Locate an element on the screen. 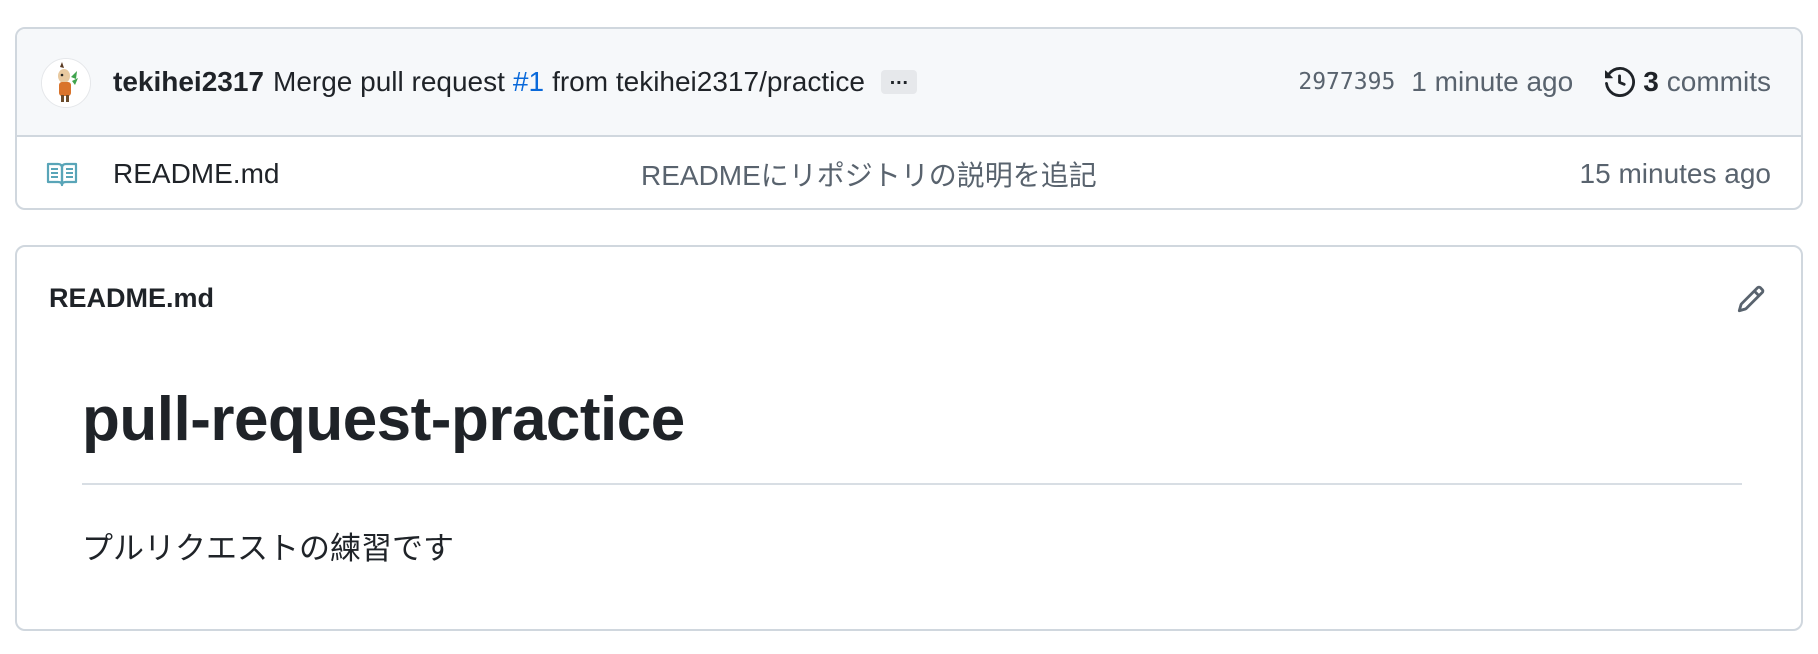 This screenshot has width=1818, height=654. commit-meta: 2977395 1 minute ago 3 commits is located at coordinates (1534, 82).